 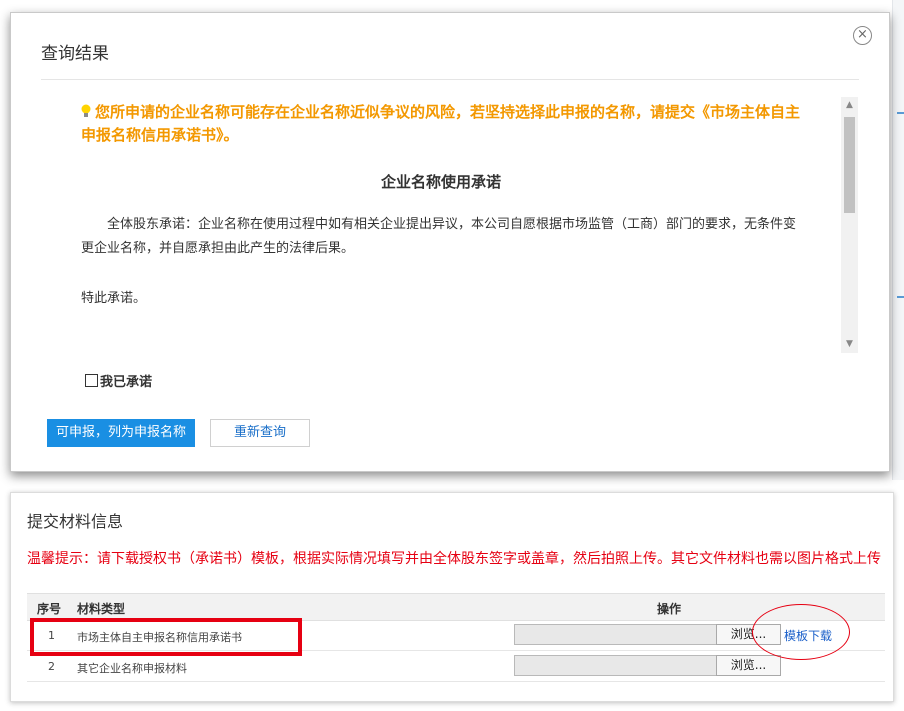 What do you see at coordinates (114, 298) in the screenshot?
I see `promise-closing: 特此承诺。` at bounding box center [114, 298].